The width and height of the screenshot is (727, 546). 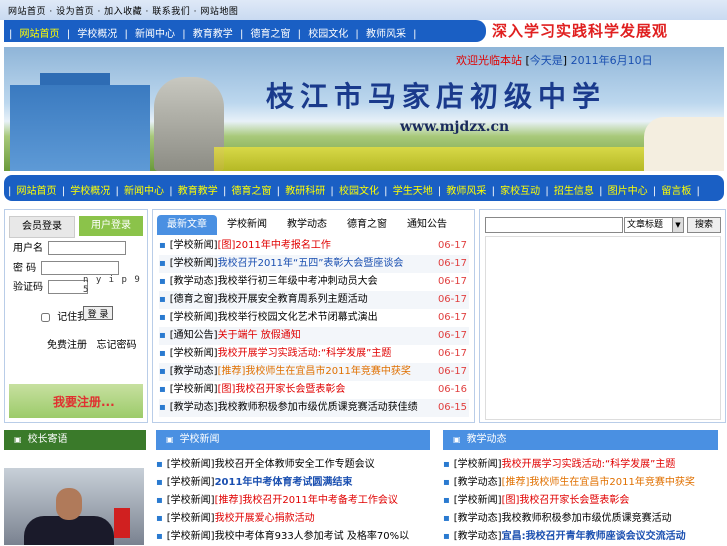 I want to click on news-title: 我校召开全体教师安全工作专题会议, so click(x=295, y=464).